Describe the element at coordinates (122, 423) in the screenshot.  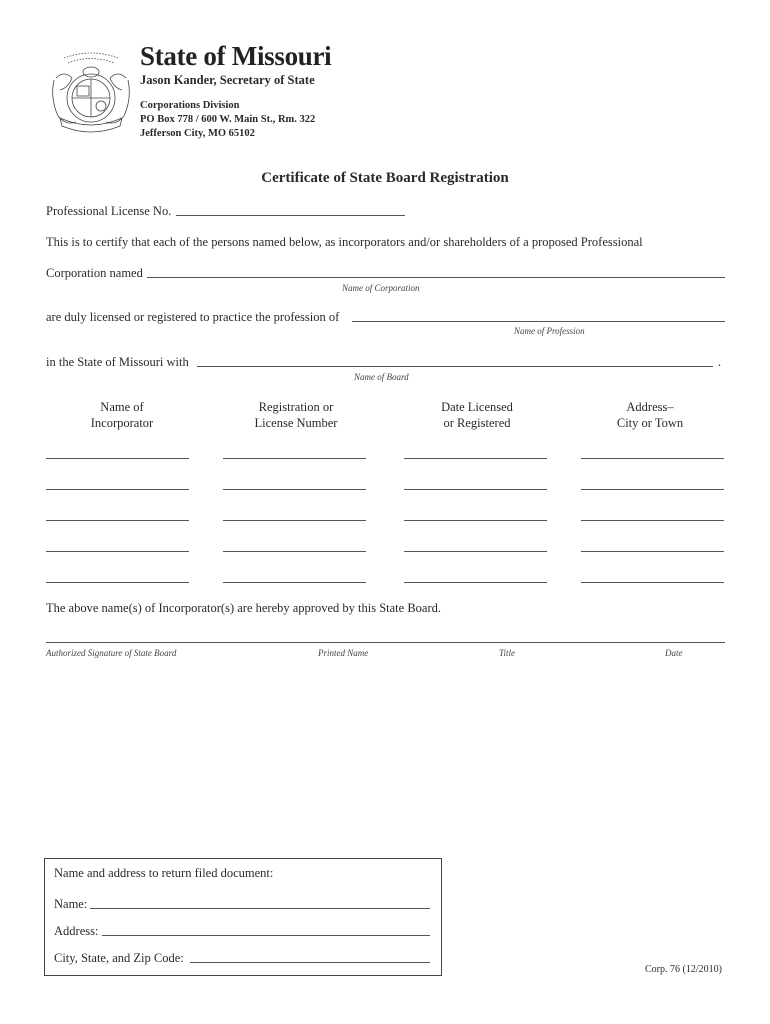
I see `column-header-line: Incorporator` at that location.